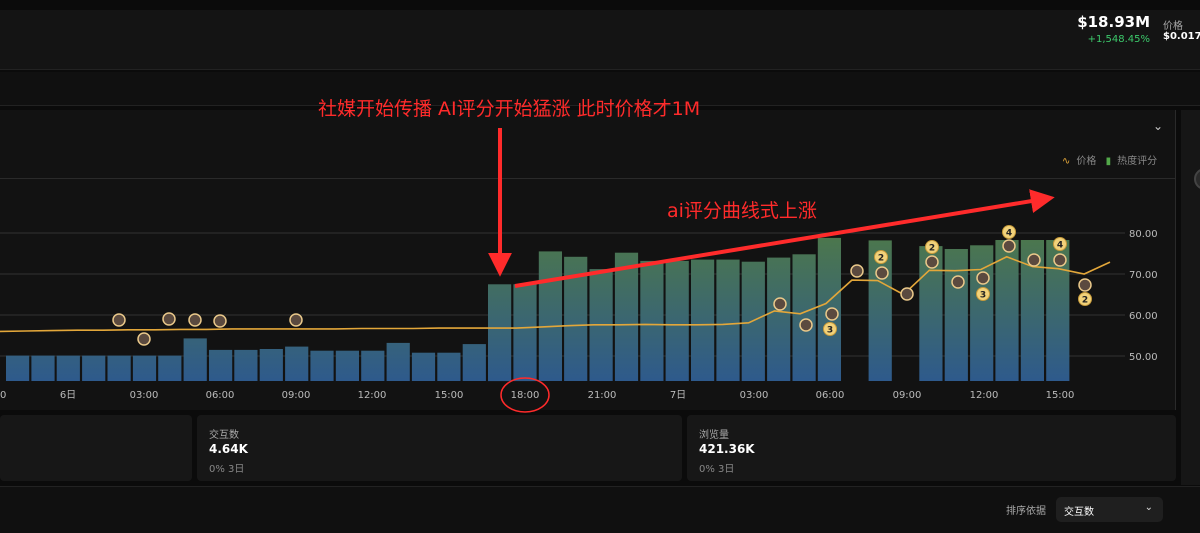 This screenshot has height=533, width=1200. I want to click on stat-card-hidden, so click(96, 448).